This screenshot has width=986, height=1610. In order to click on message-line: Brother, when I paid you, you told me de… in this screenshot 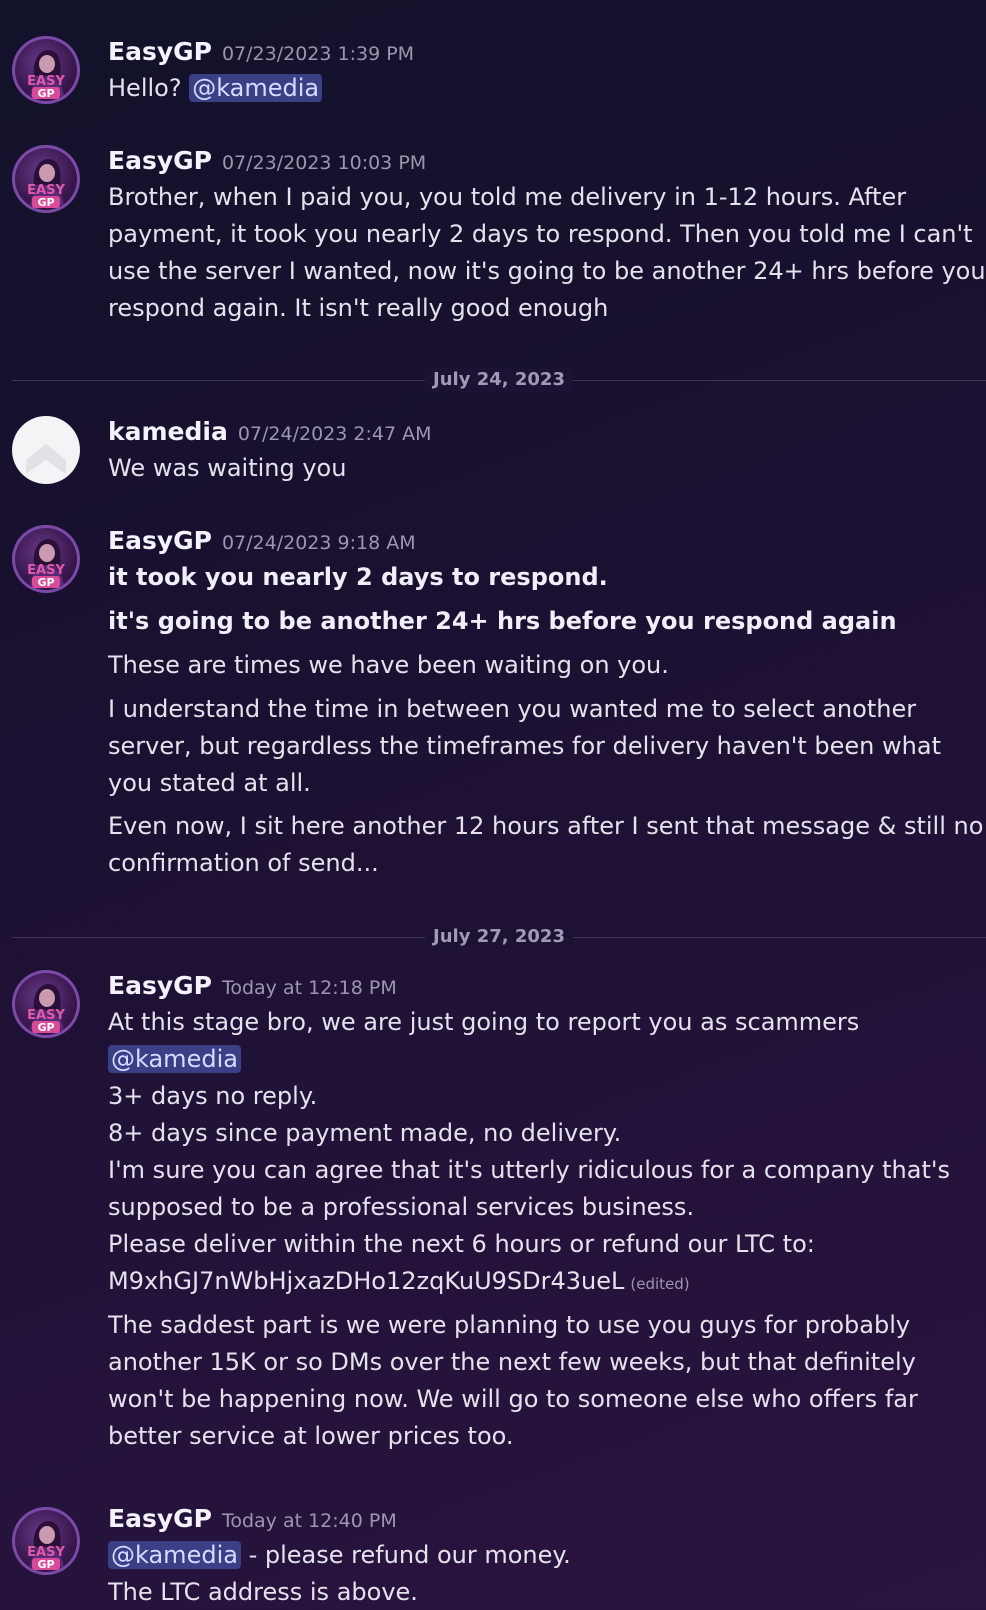, I will do `click(507, 197)`.